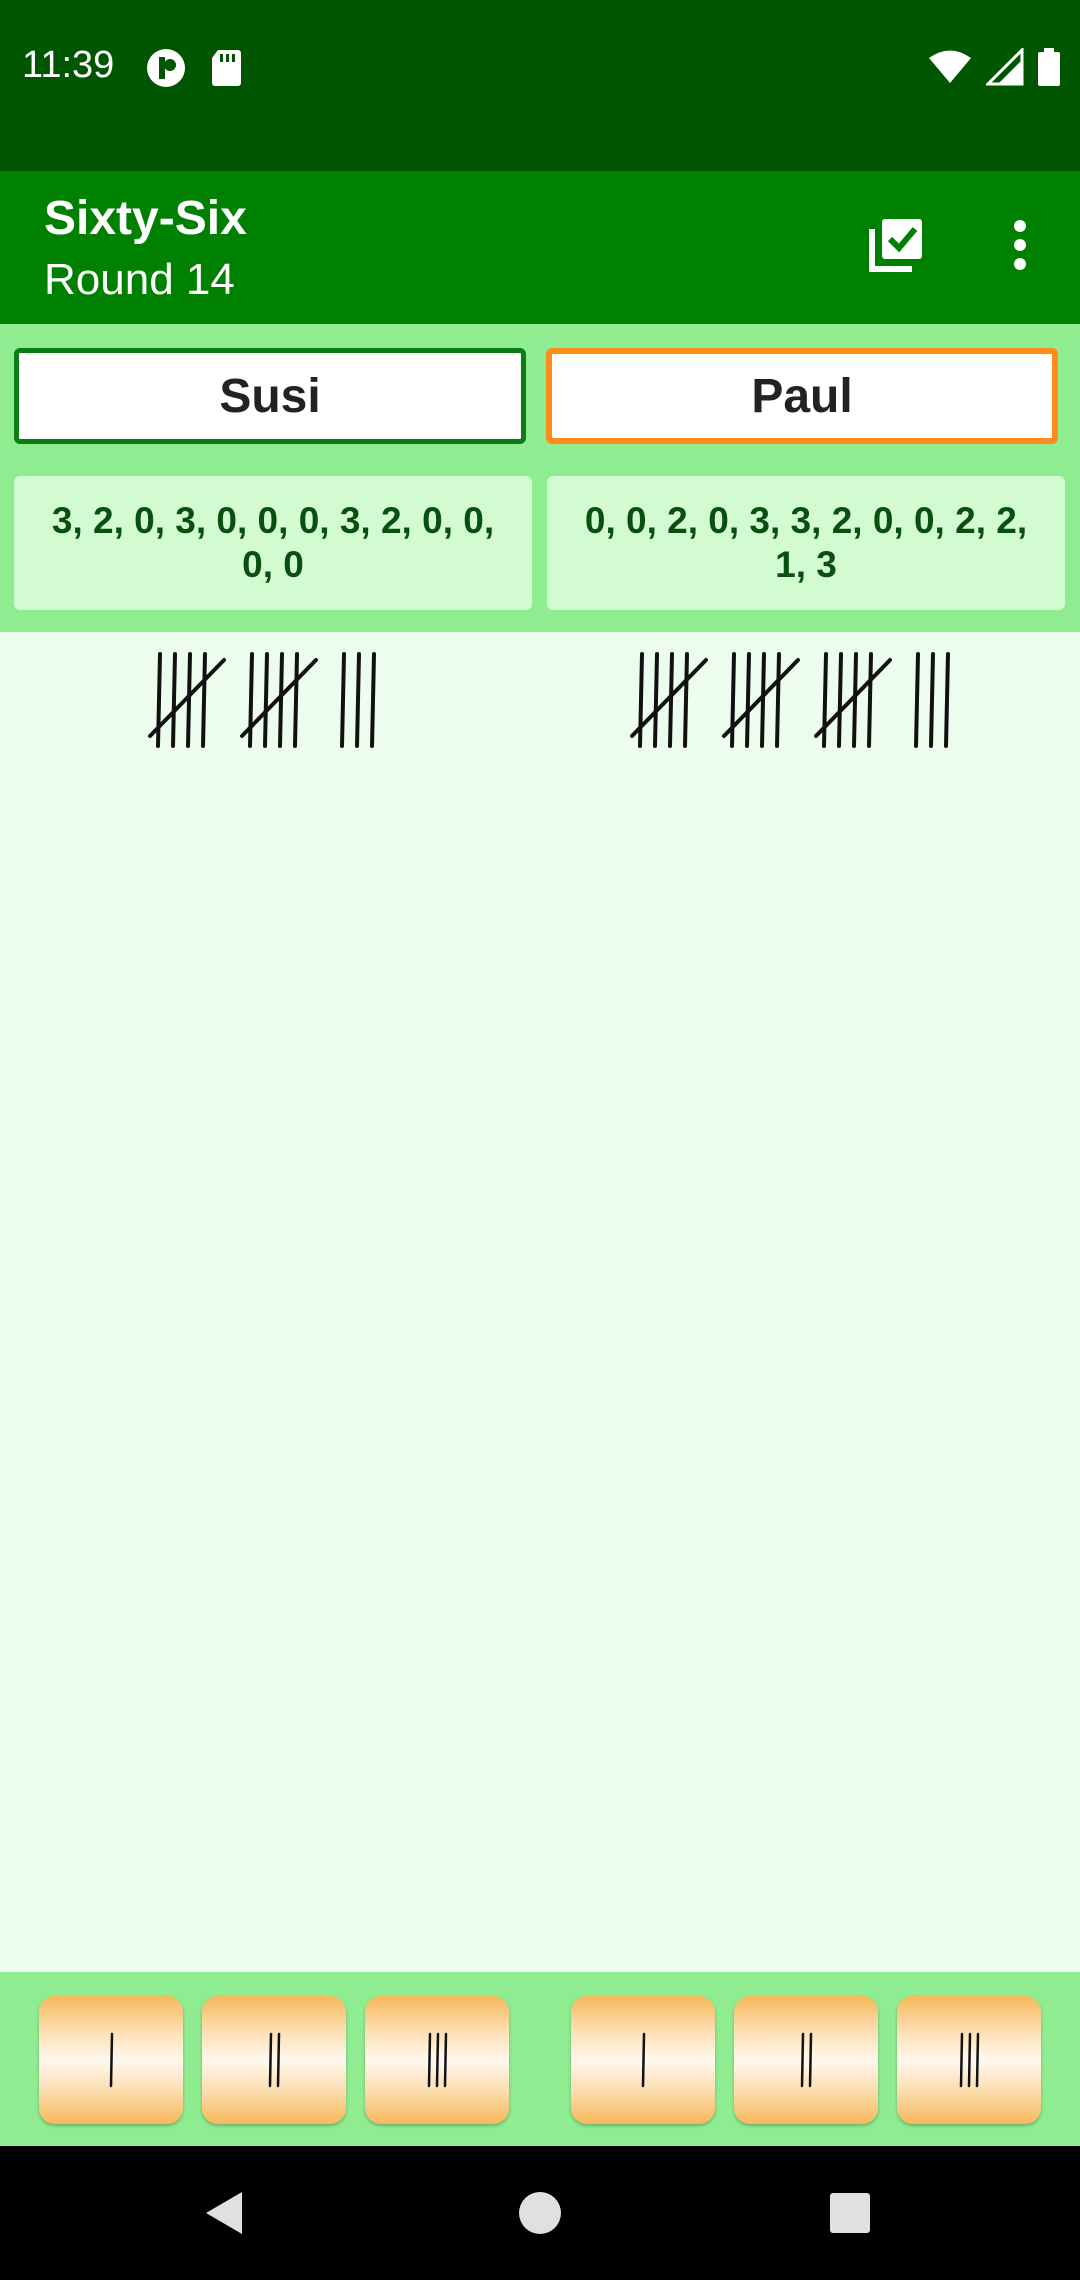 Image resolution: width=1080 pixels, height=2280 pixels. I want to click on add-1-susi-button, so click(111, 2060).